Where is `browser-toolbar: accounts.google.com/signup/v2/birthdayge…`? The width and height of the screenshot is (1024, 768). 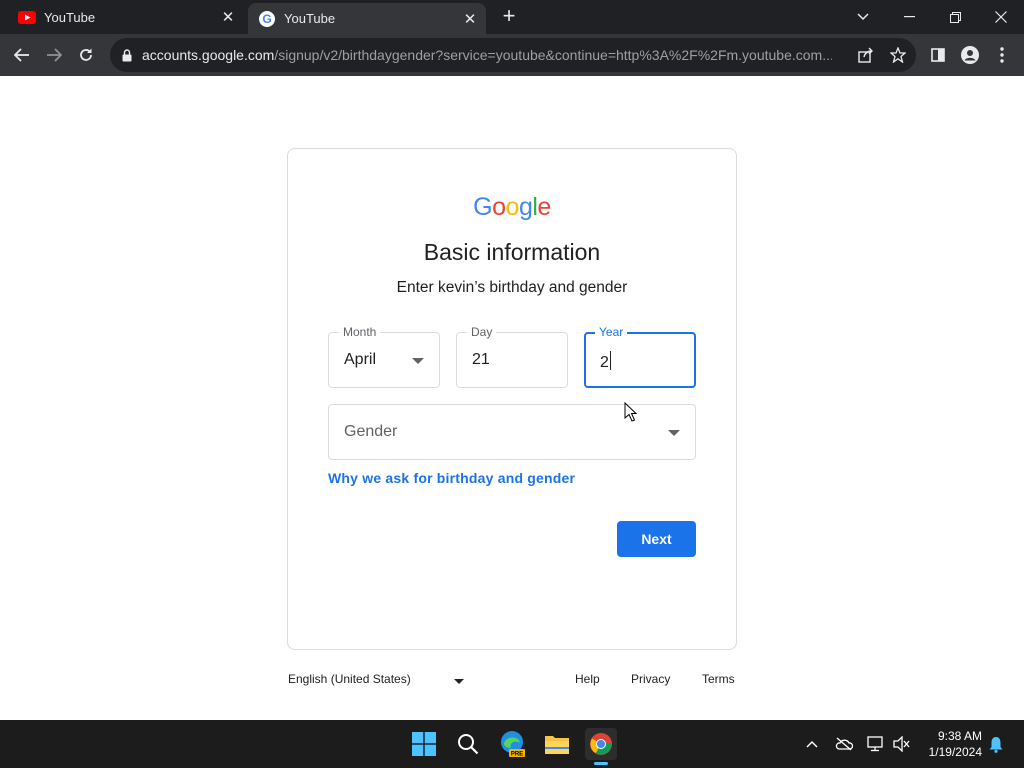
browser-toolbar: accounts.google.com/signup/v2/birthdayge… is located at coordinates (512, 55).